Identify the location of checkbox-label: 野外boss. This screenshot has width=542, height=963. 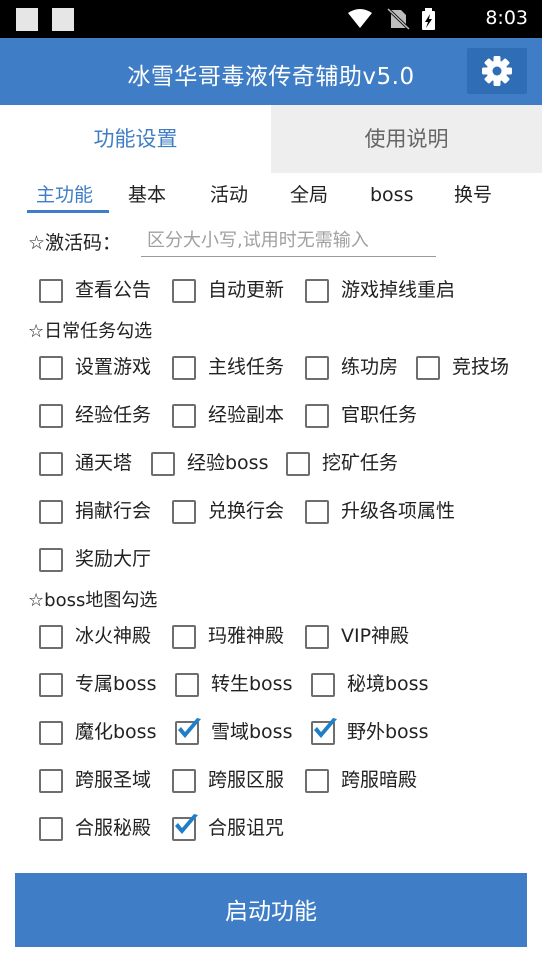
(388, 732).